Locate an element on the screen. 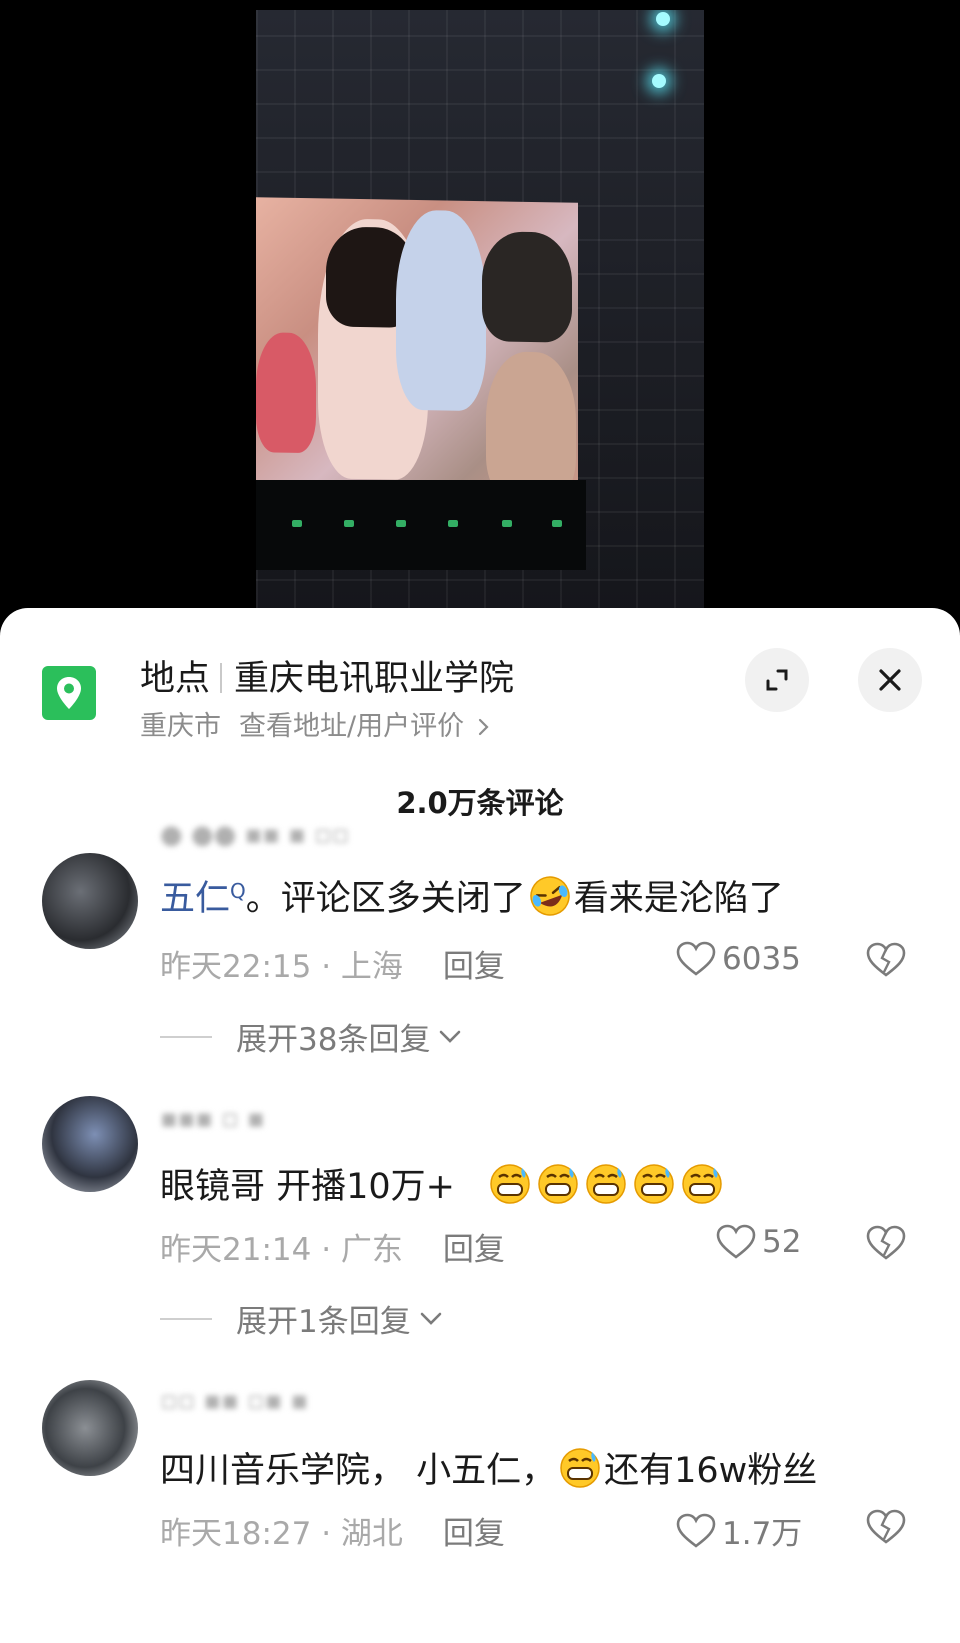 The image size is (960, 1643). comment-time: 昨天21:14 is located at coordinates (236, 1250).